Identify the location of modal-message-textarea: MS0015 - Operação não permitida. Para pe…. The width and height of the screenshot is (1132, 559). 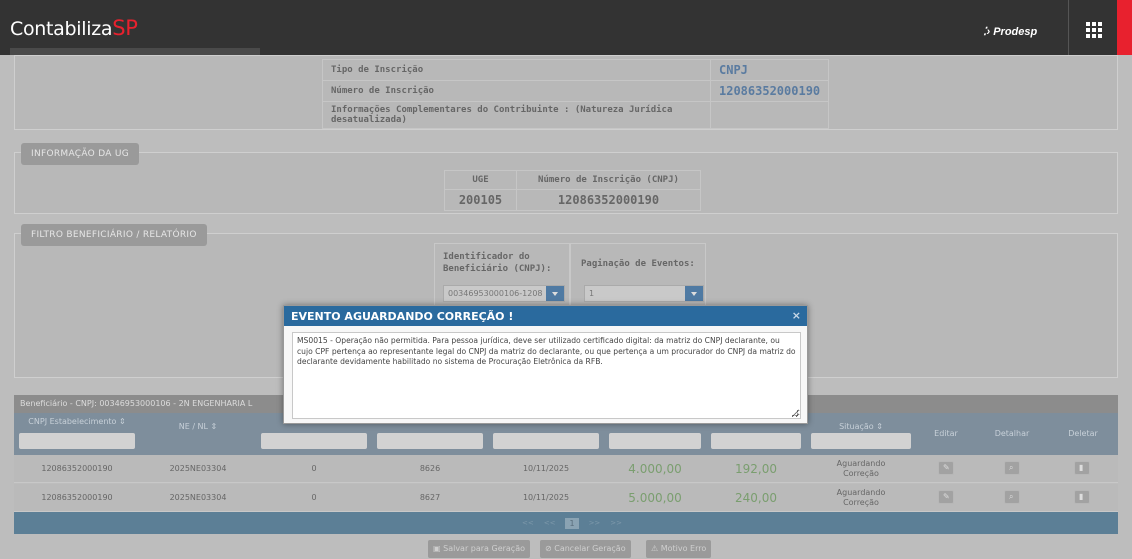
(546, 375).